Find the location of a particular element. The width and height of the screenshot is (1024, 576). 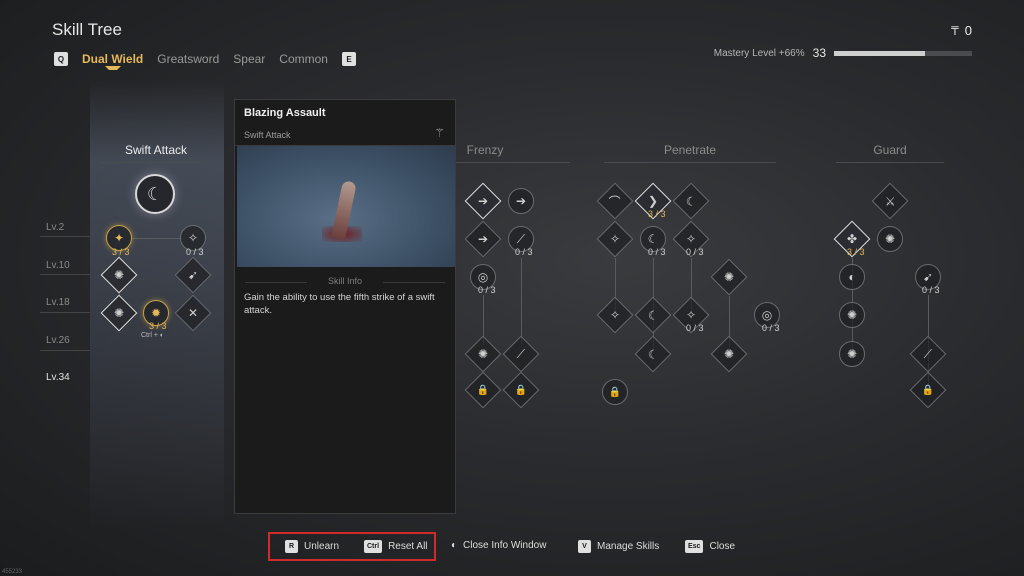

mouse-icon: ◐ is located at coordinates (454, 545).